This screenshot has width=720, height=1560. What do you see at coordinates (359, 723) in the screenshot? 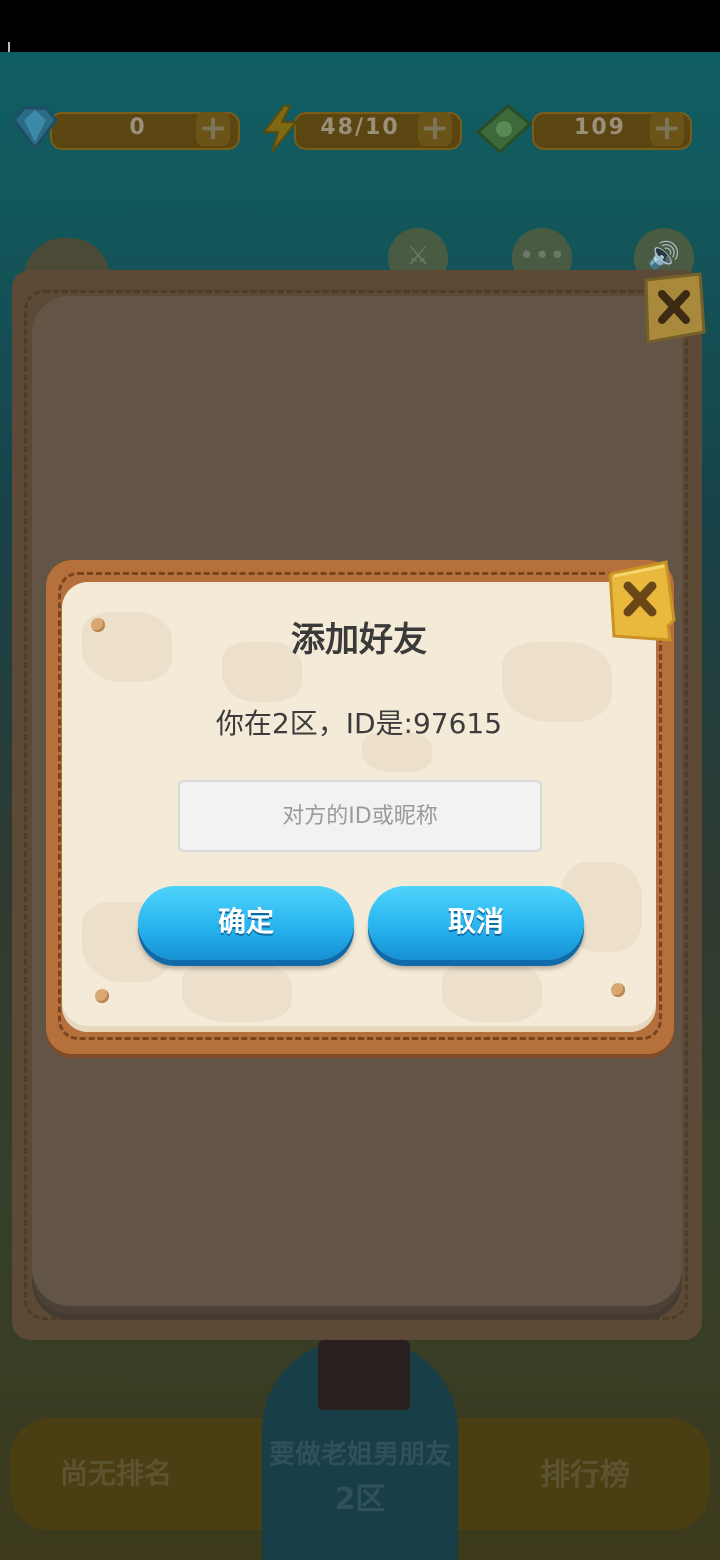
I see `user-id-info: 你在2区，ID是:97615` at bounding box center [359, 723].